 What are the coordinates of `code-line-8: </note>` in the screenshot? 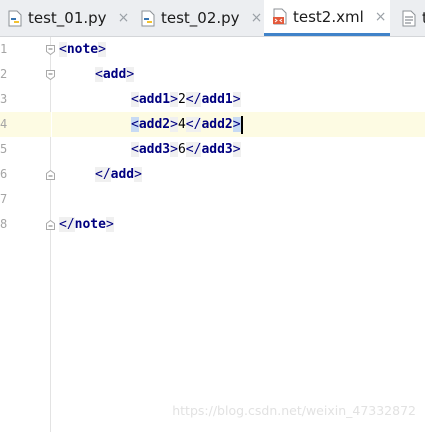 It's located at (238, 224).